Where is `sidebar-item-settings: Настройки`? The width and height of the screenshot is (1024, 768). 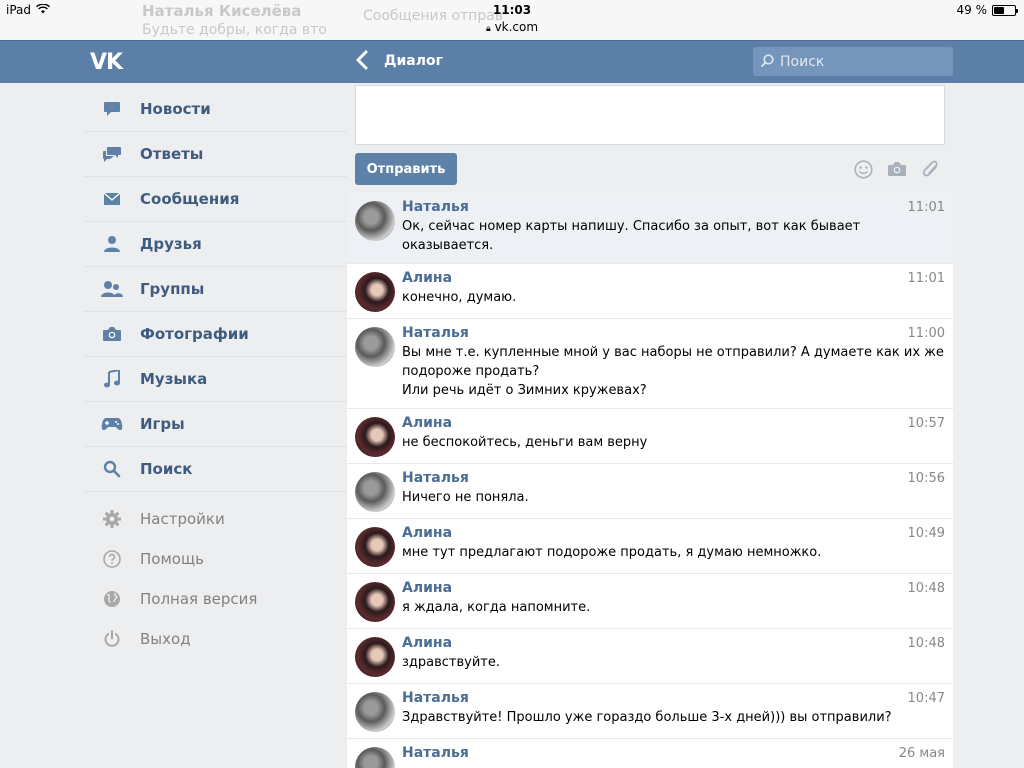 sidebar-item-settings: Настройки is located at coordinates (215, 519).